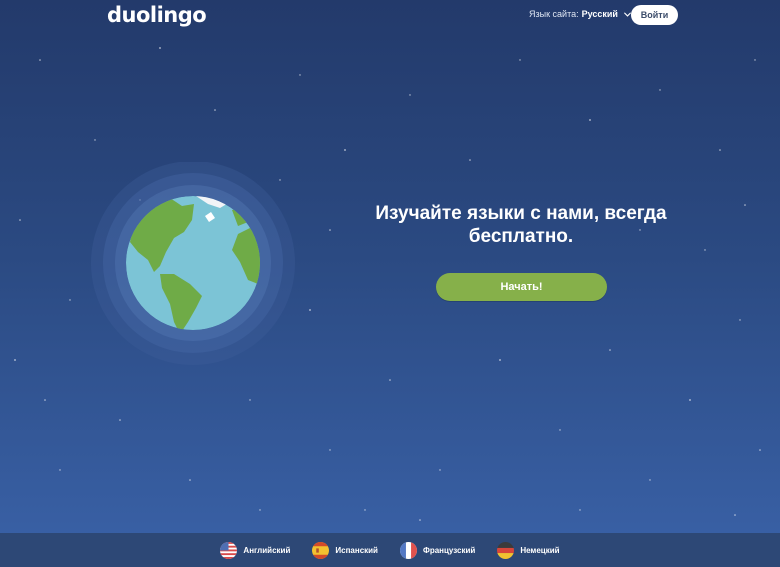 The width and height of the screenshot is (780, 567). What do you see at coordinates (521, 213) in the screenshot?
I see `hero-headline-line-1: Изучайте языки с нами, всегда` at bounding box center [521, 213].